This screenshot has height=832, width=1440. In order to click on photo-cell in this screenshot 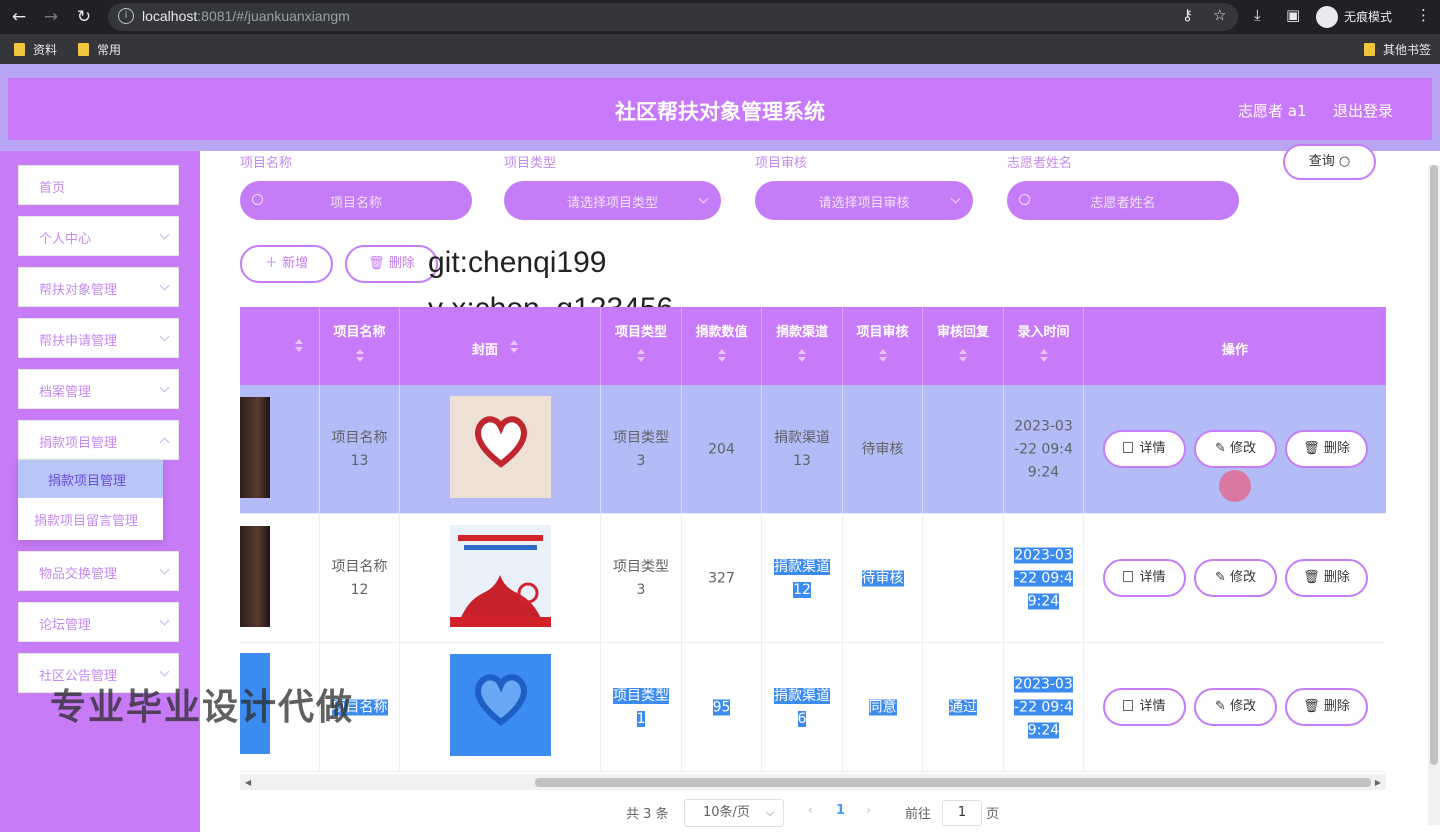, I will do `click(280, 449)`.